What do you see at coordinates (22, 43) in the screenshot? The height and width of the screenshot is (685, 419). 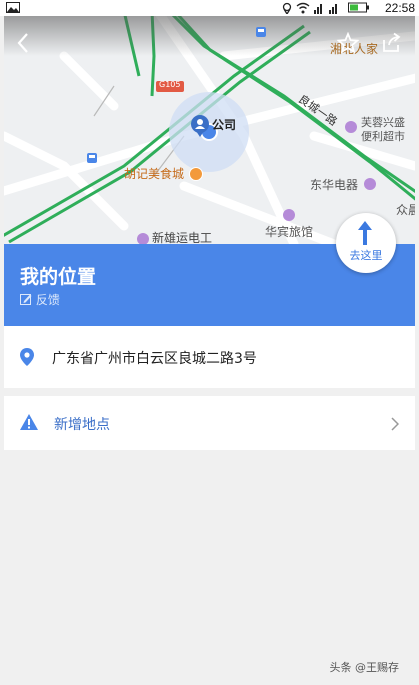 I see `back-arrow-icon` at bounding box center [22, 43].